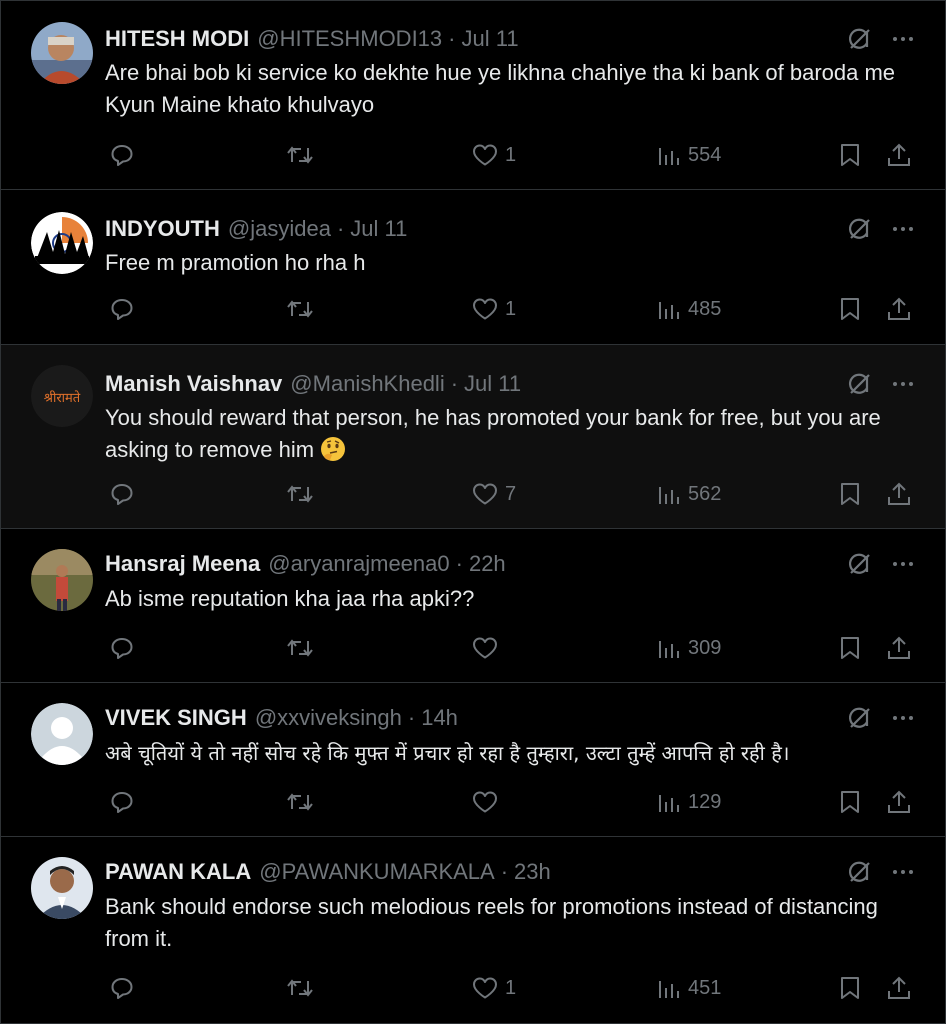 The width and height of the screenshot is (946, 1024). Describe the element at coordinates (328, 718) in the screenshot. I see `author-handle: @xxviveksingh` at that location.